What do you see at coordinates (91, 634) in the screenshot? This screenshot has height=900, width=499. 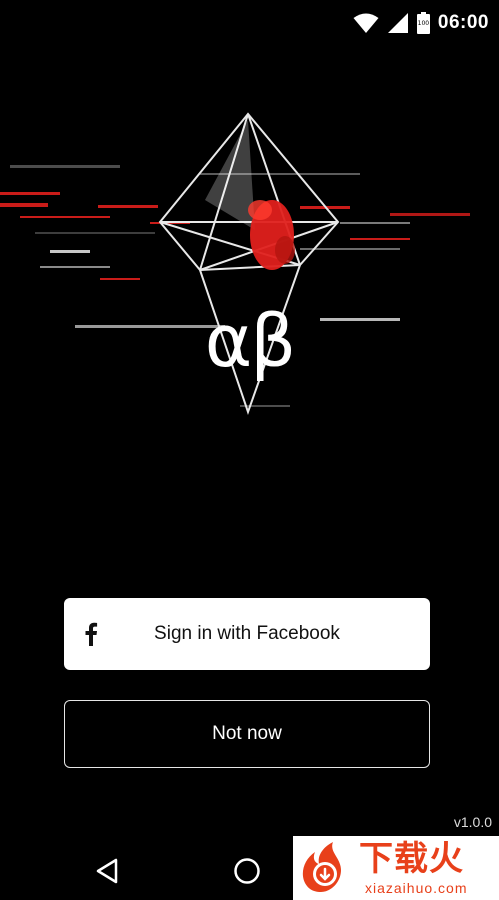 I see `facebook-icon` at bounding box center [91, 634].